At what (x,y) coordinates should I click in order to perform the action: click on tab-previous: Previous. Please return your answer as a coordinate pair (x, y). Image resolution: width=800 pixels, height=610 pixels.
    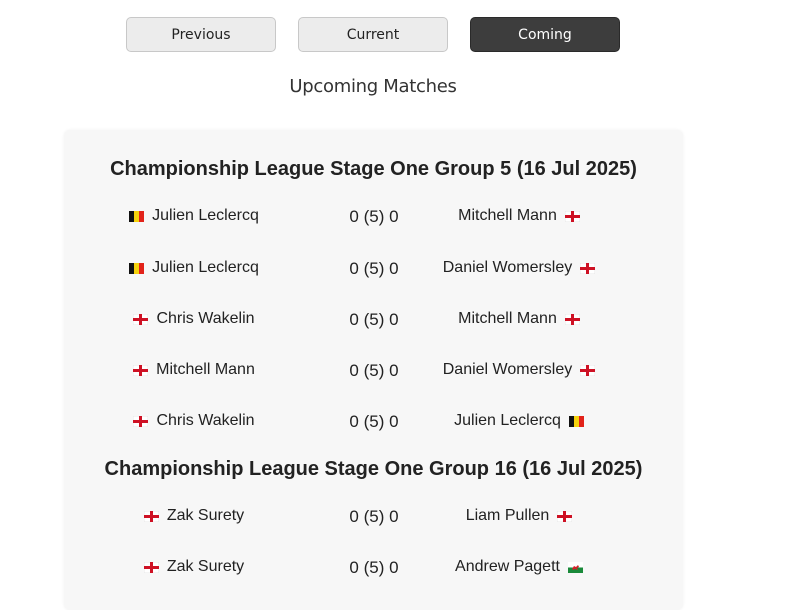
    Looking at the image, I should click on (201, 34).